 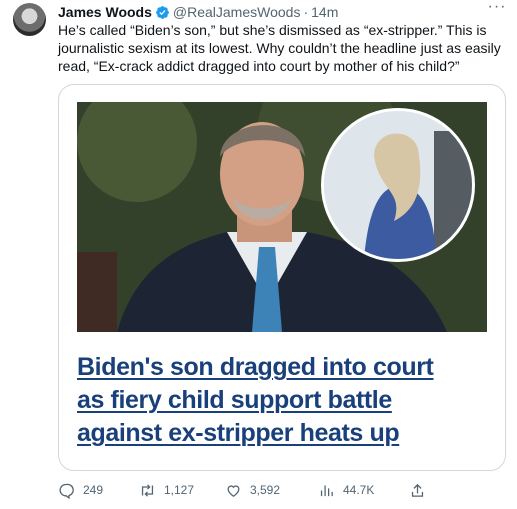 What do you see at coordinates (282, 367) in the screenshot?
I see `headline-line: Biden's son dragged into court` at bounding box center [282, 367].